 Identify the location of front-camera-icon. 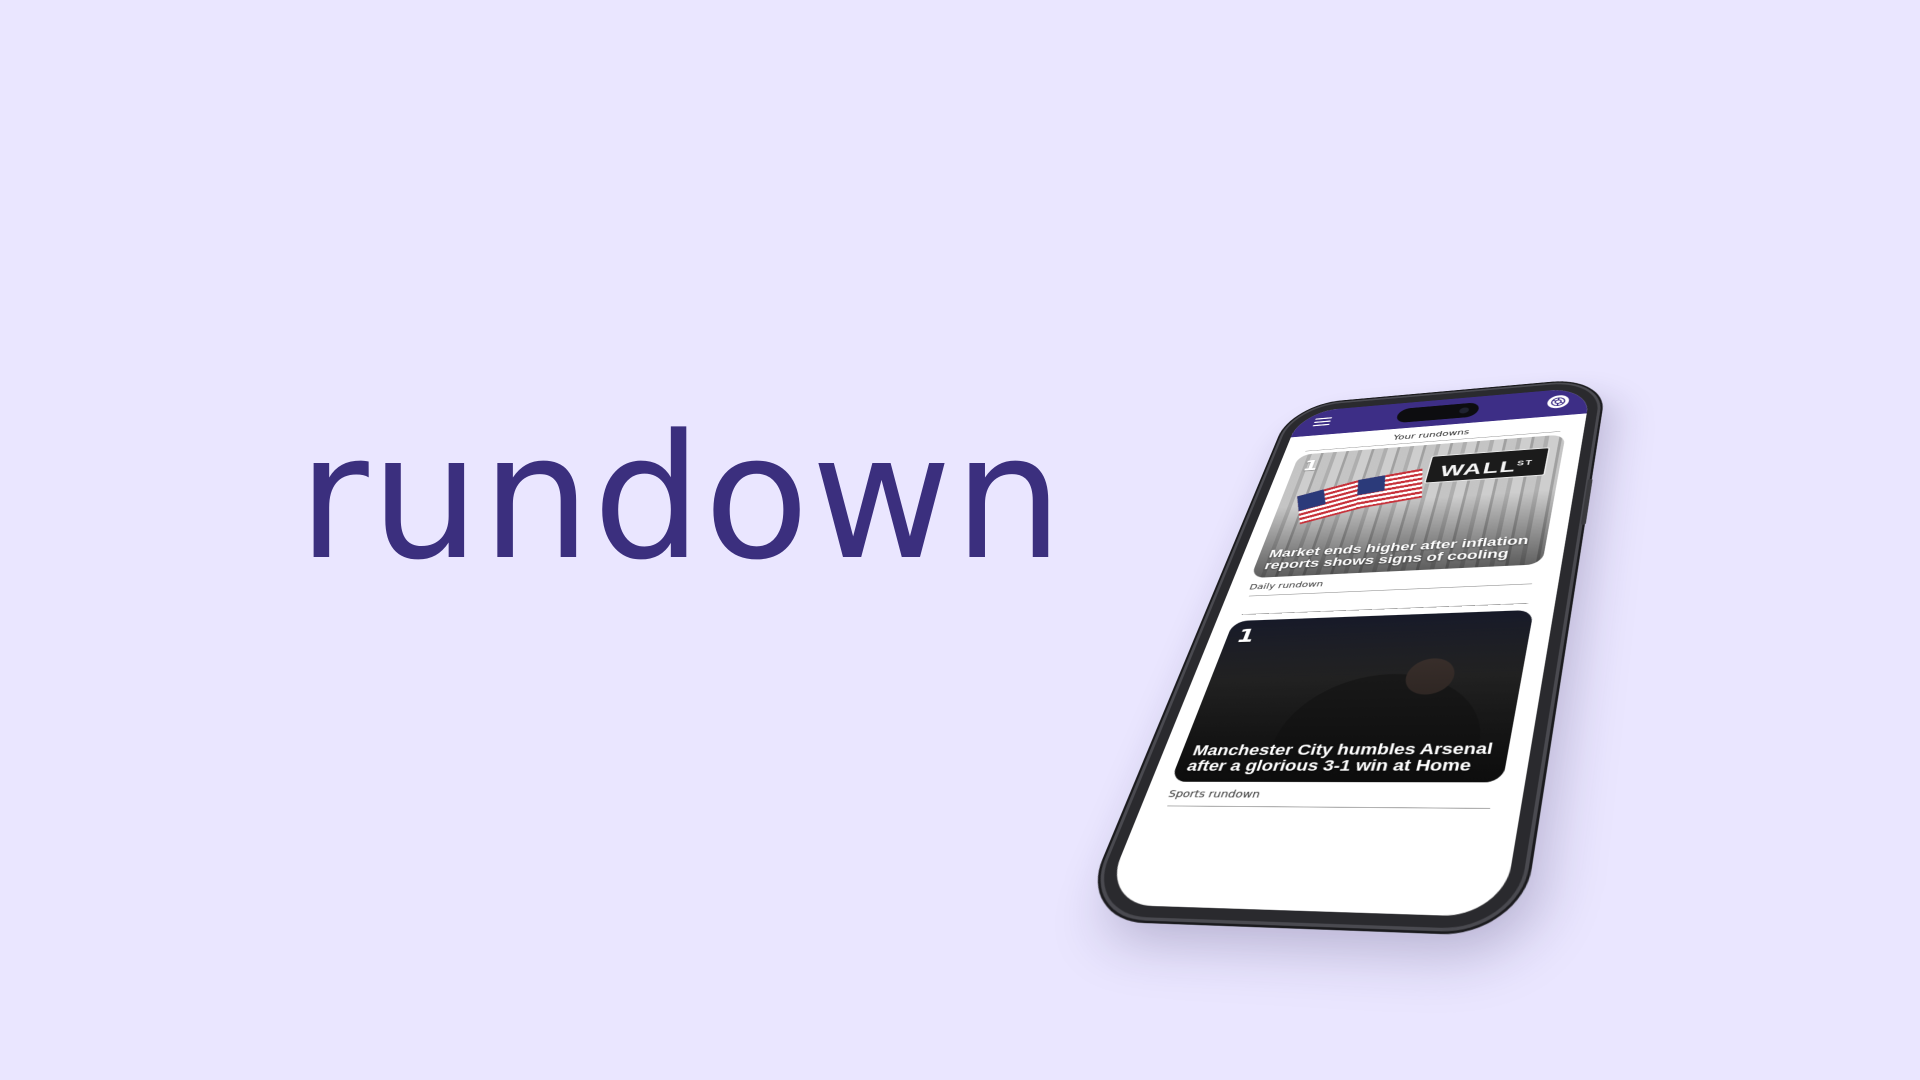
(1464, 410).